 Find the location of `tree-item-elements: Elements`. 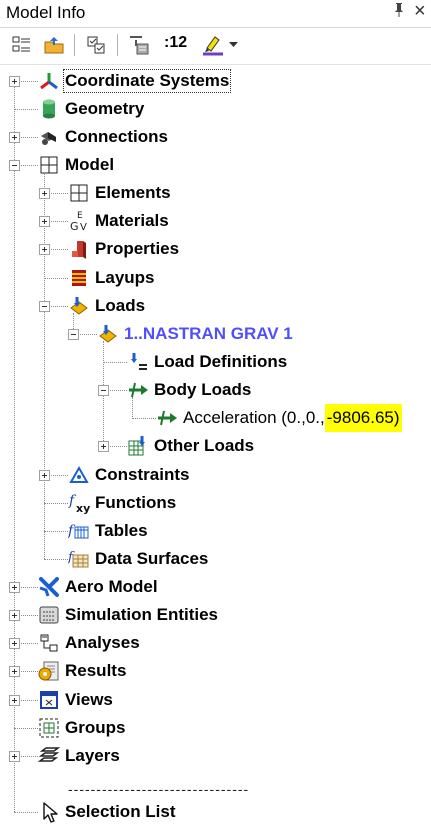

tree-item-elements: Elements is located at coordinates (119, 193).